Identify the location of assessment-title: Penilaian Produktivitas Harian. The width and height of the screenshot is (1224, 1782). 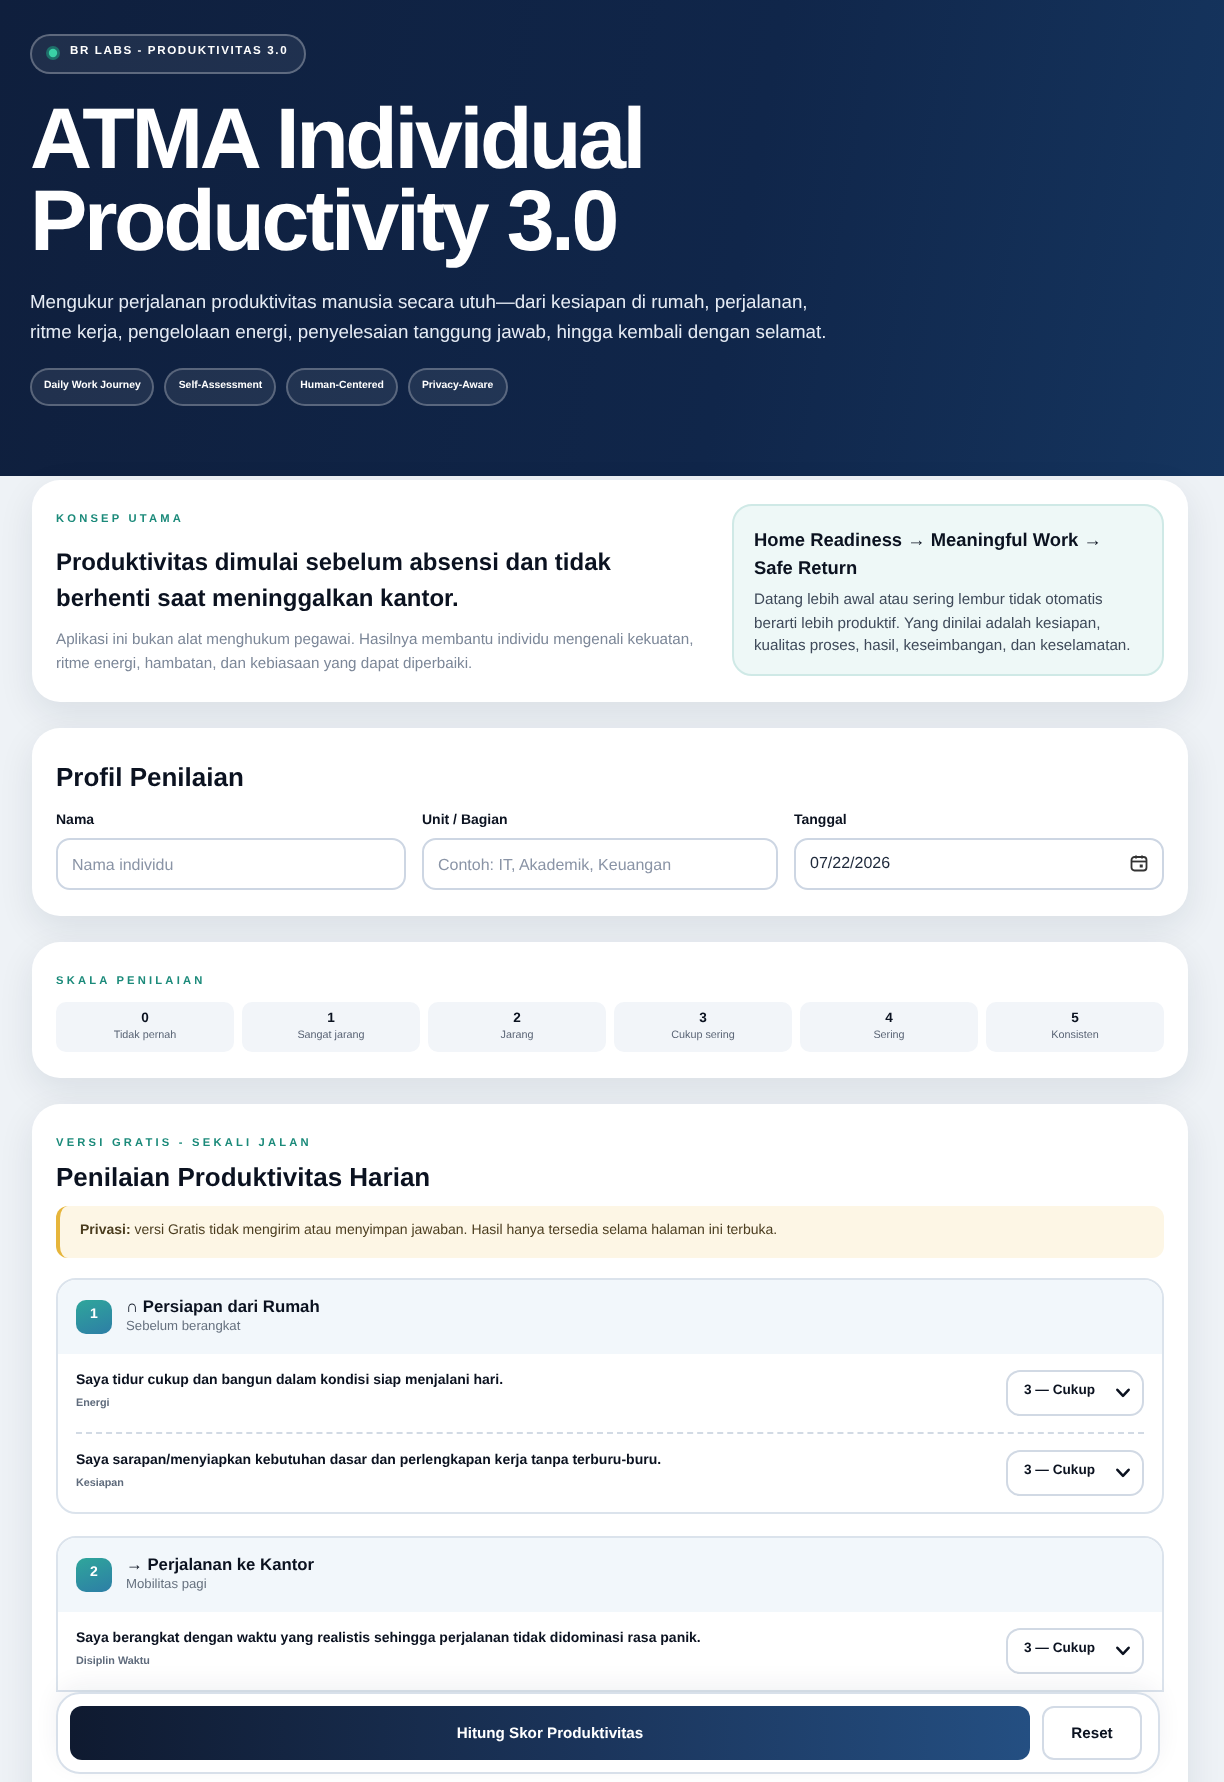
(244, 1178).